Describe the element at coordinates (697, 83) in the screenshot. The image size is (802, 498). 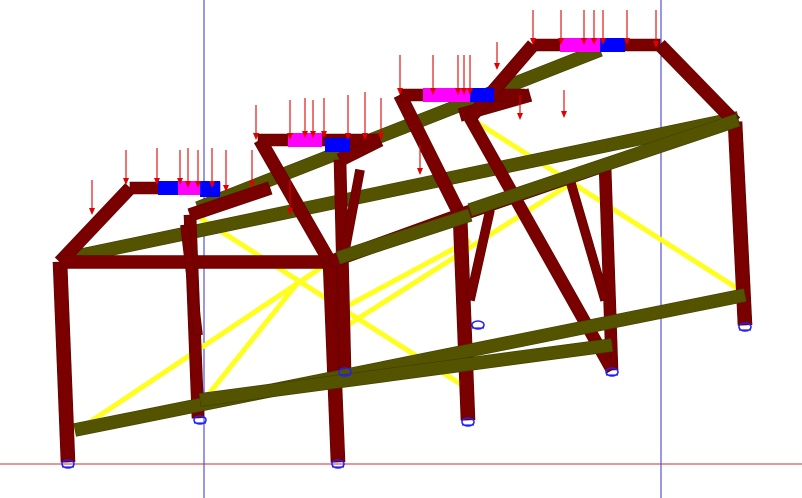
I see `rafter` at that location.